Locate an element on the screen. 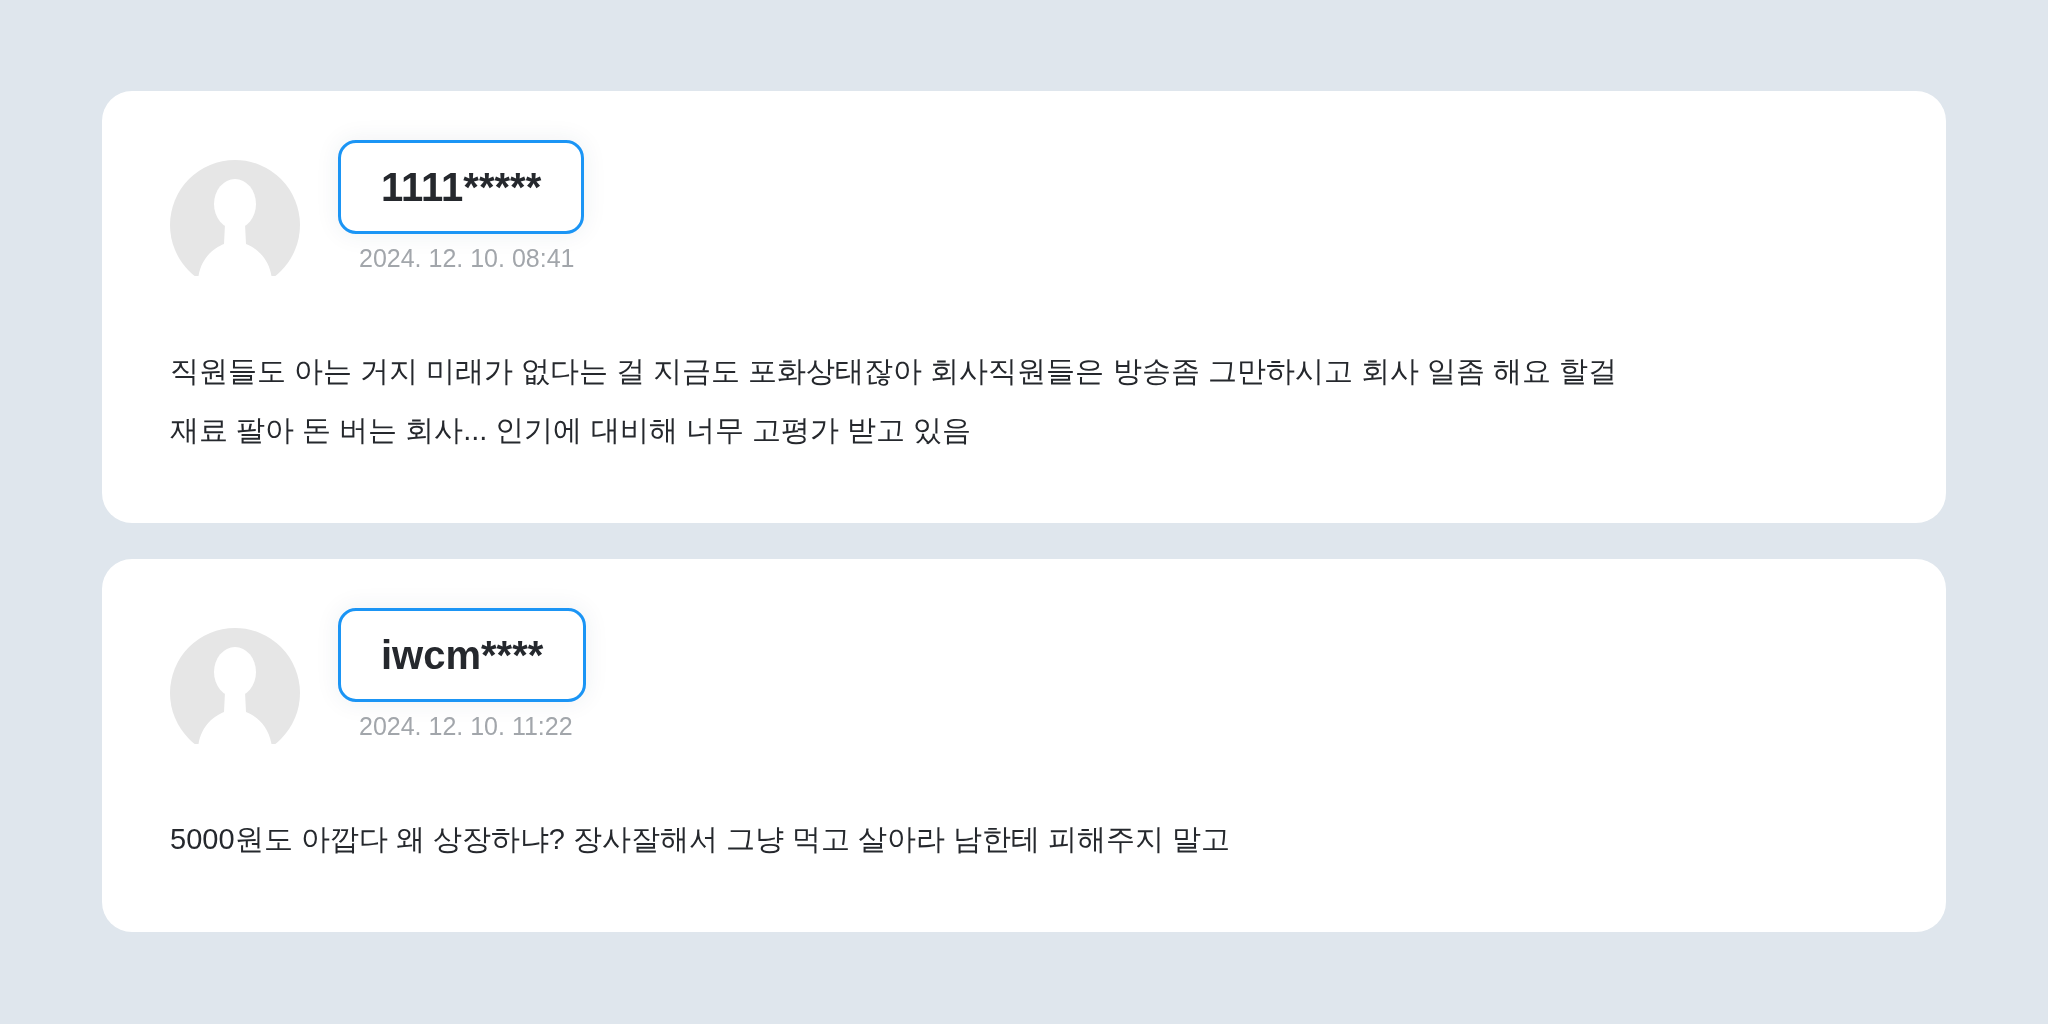 This screenshot has width=2048, height=1024. comment-text: 직원들도 아는 거지 미래가 없다는 걸 지금도 포화상태잖아 회사직원들은 방송좀 그만하시고 회사 일좀 해요 할걸 재료 팔아 돈 버는 회사... 인기에 대비해 너무 고평가 받고 있음 is located at coordinates (894, 401).